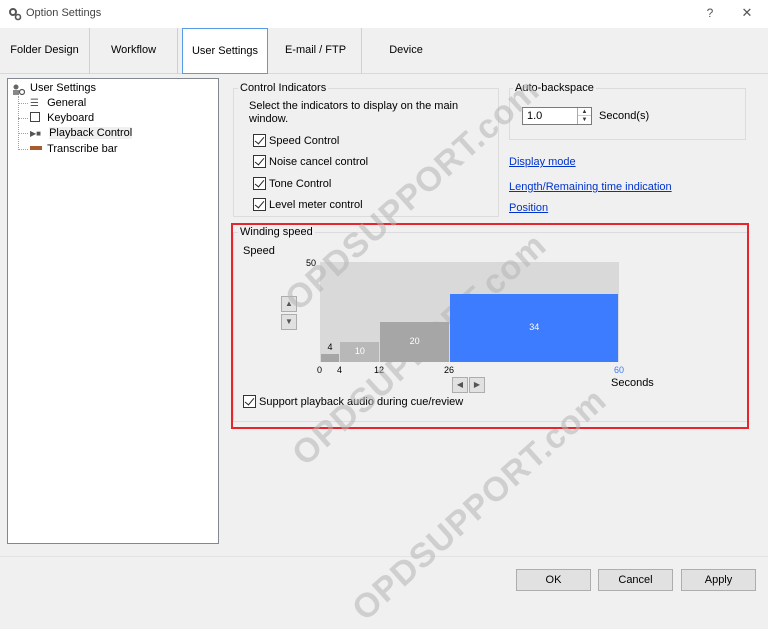 Image resolution: width=768 pixels, height=629 pixels. I want to click on spin-up-icon: ▲, so click(584, 112).